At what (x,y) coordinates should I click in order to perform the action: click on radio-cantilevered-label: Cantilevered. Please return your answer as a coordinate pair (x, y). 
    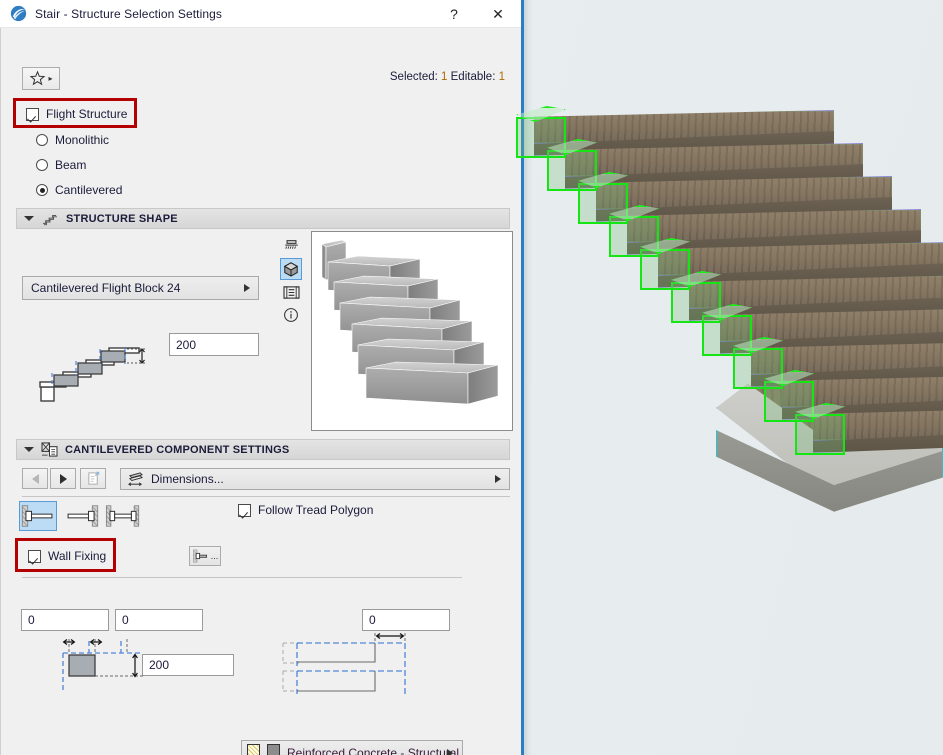
    Looking at the image, I should click on (89, 190).